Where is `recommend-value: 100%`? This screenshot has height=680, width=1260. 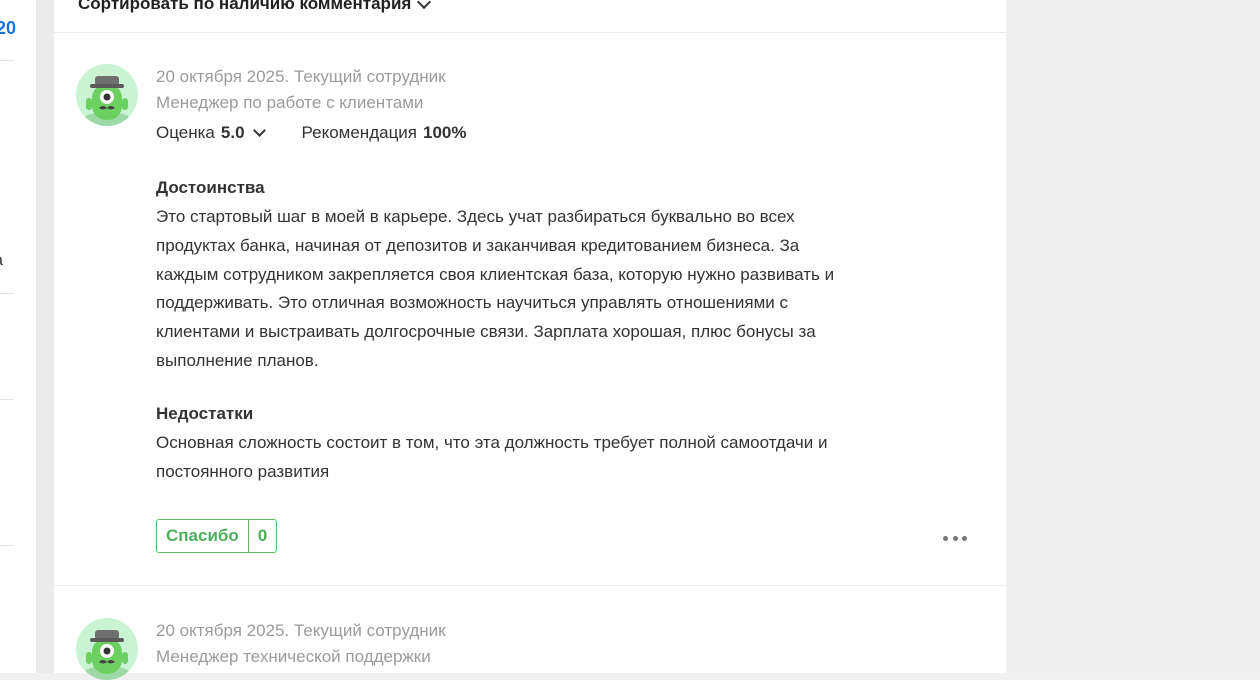
recommend-value: 100% is located at coordinates (445, 132).